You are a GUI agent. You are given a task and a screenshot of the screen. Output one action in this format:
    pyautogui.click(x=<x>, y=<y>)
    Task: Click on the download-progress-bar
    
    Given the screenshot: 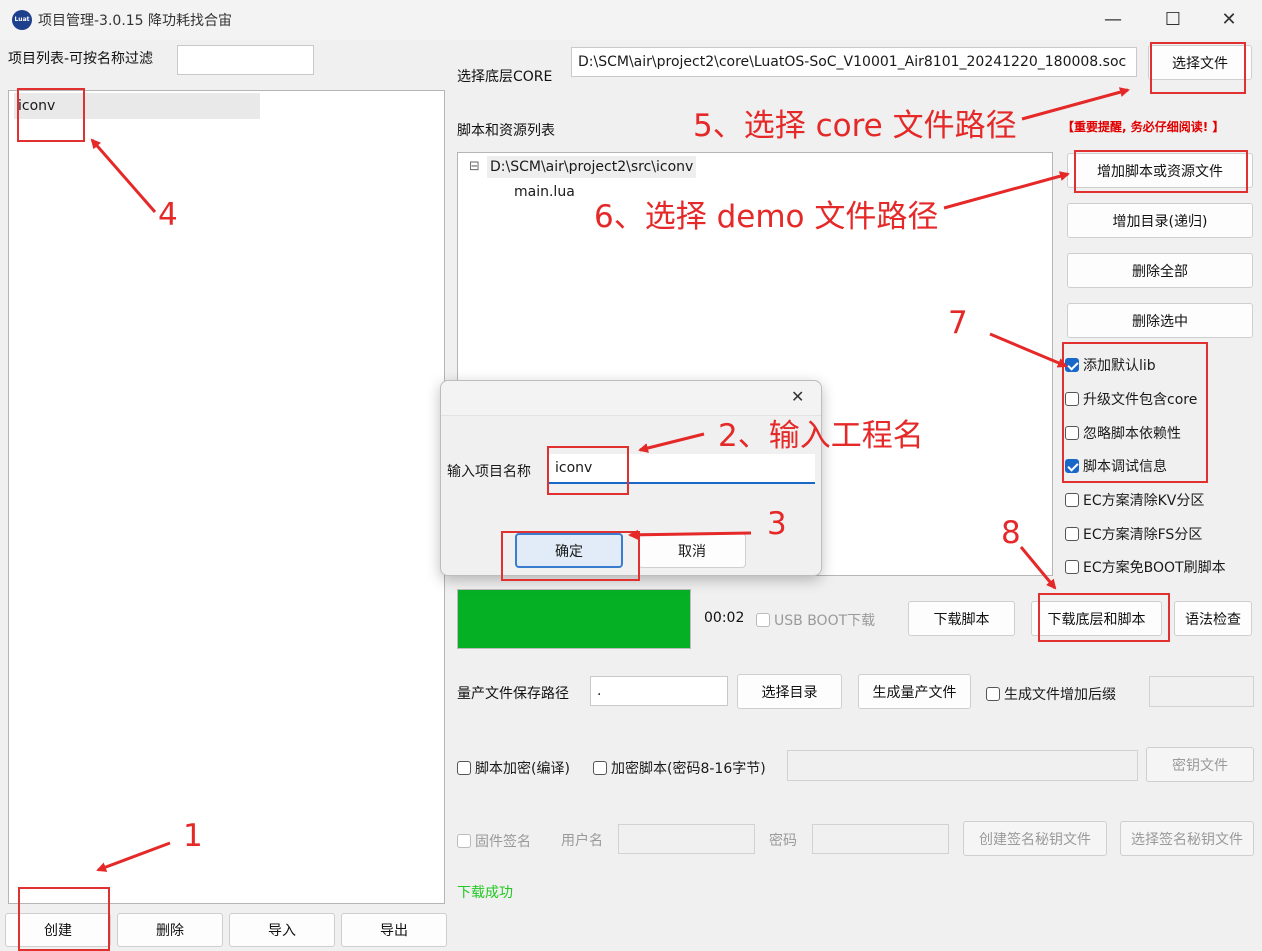 What is the action you would take?
    pyautogui.click(x=574, y=619)
    